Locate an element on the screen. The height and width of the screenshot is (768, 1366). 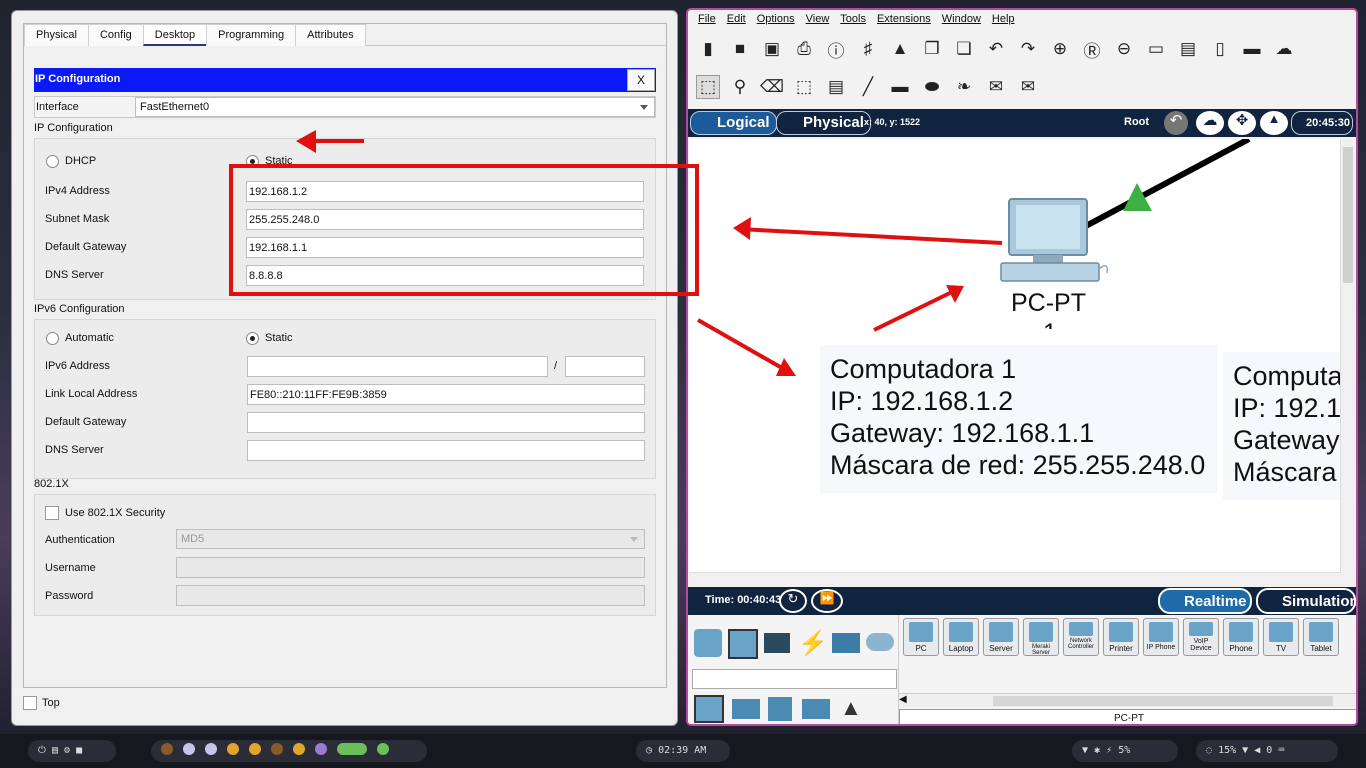
tab-config: Config is located at coordinates (115, 35).